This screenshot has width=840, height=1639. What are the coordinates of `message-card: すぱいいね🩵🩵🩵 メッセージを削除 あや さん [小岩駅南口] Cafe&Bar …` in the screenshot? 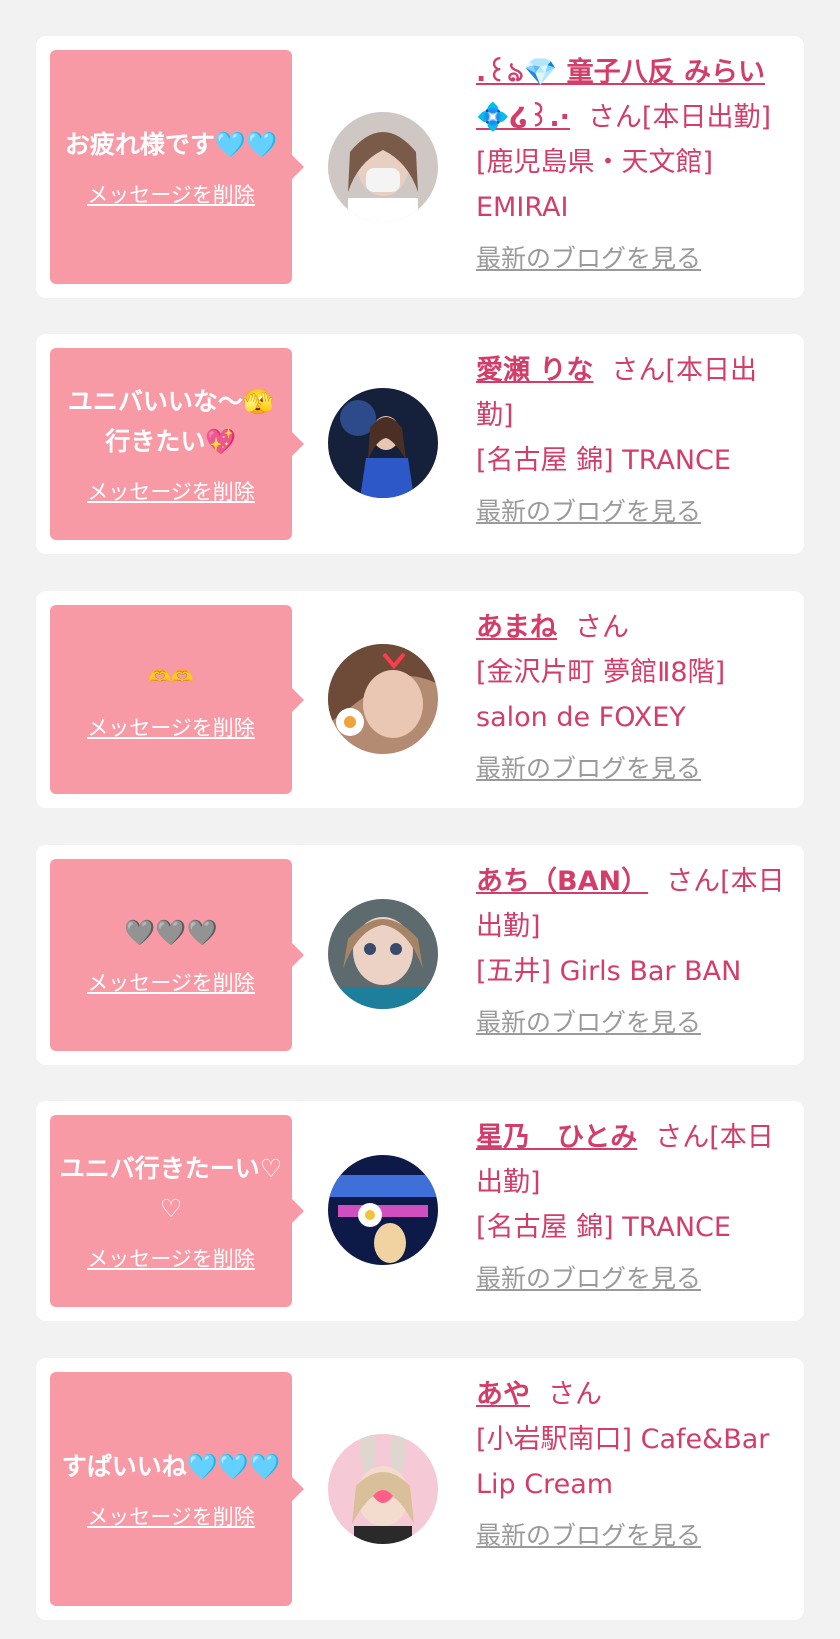 It's located at (420, 1489).